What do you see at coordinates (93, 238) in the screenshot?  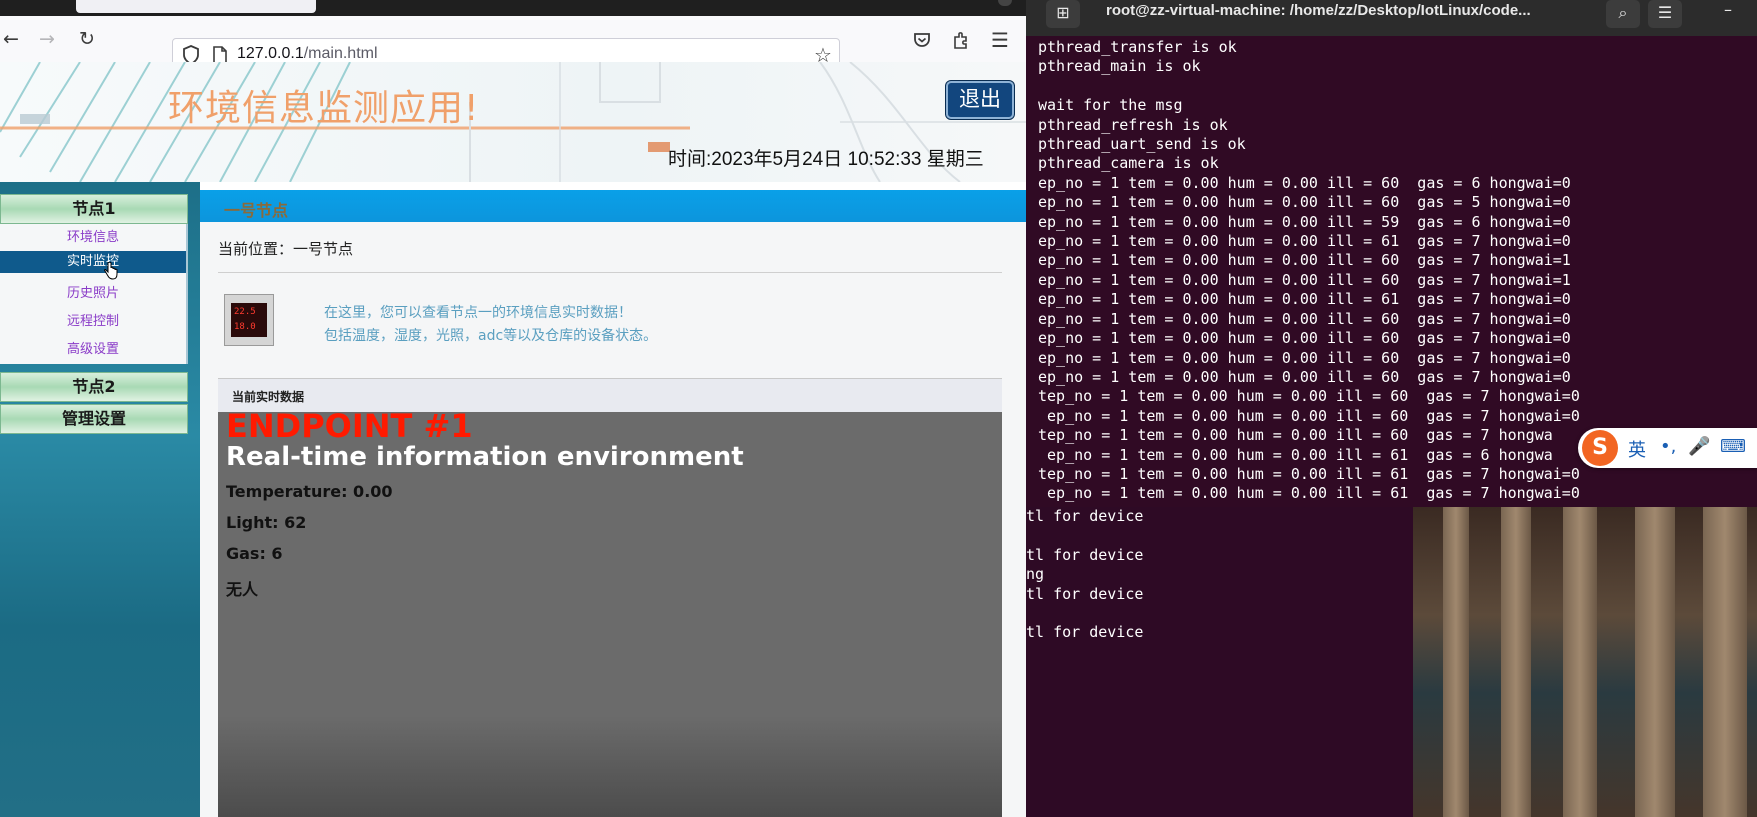 I see `sidebar-item-env-info: 环境信息` at bounding box center [93, 238].